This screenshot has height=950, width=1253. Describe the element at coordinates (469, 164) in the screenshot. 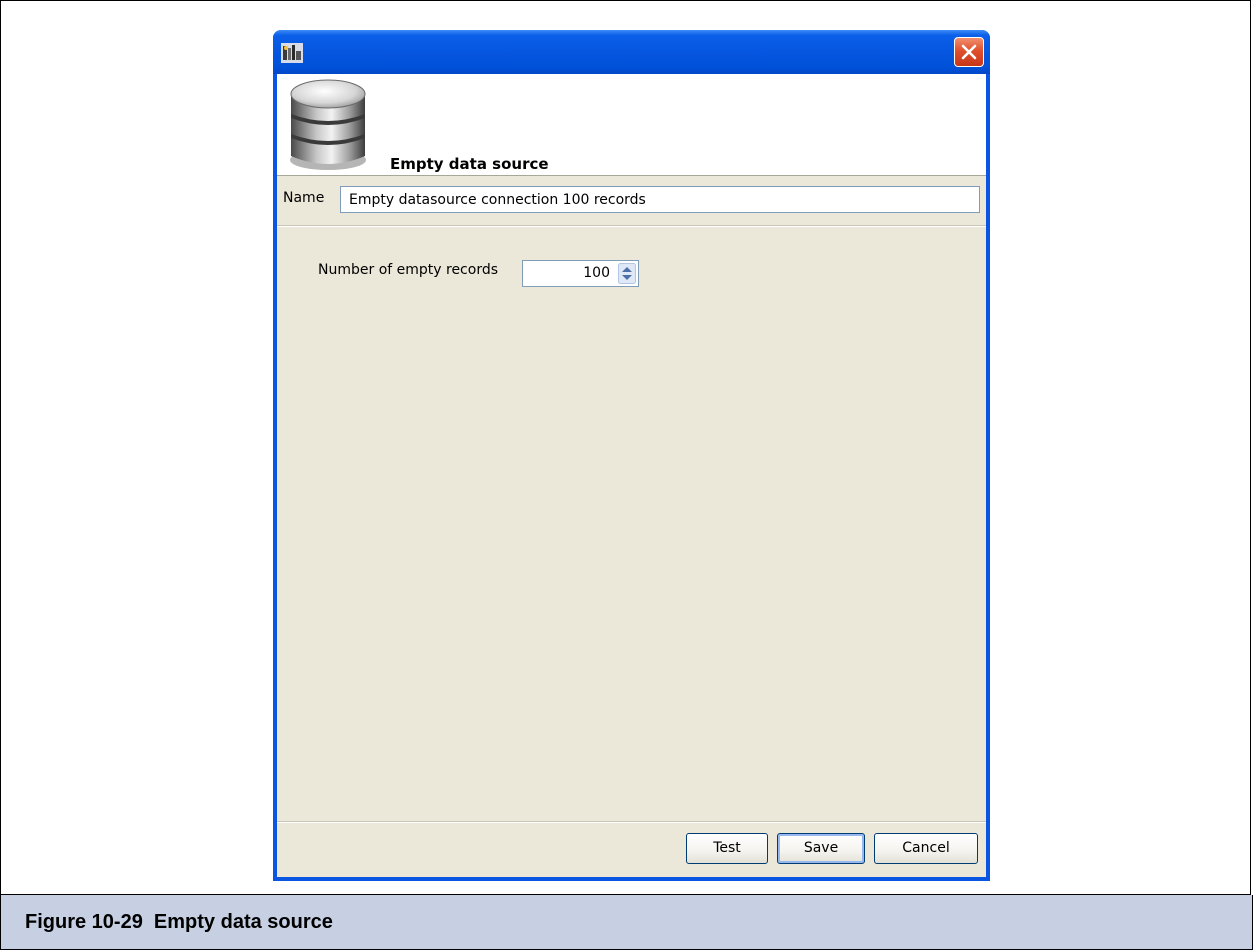

I see `dialog-header-title: Empty data source` at that location.